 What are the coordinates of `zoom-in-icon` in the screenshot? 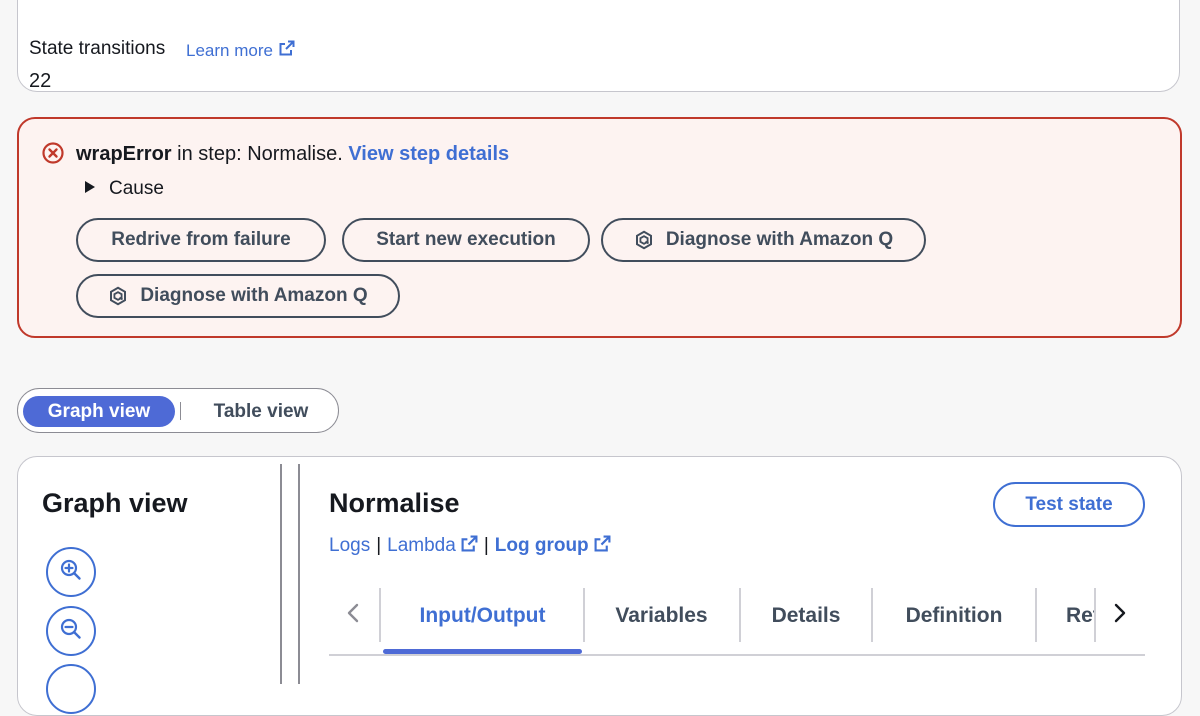 It's located at (71, 572).